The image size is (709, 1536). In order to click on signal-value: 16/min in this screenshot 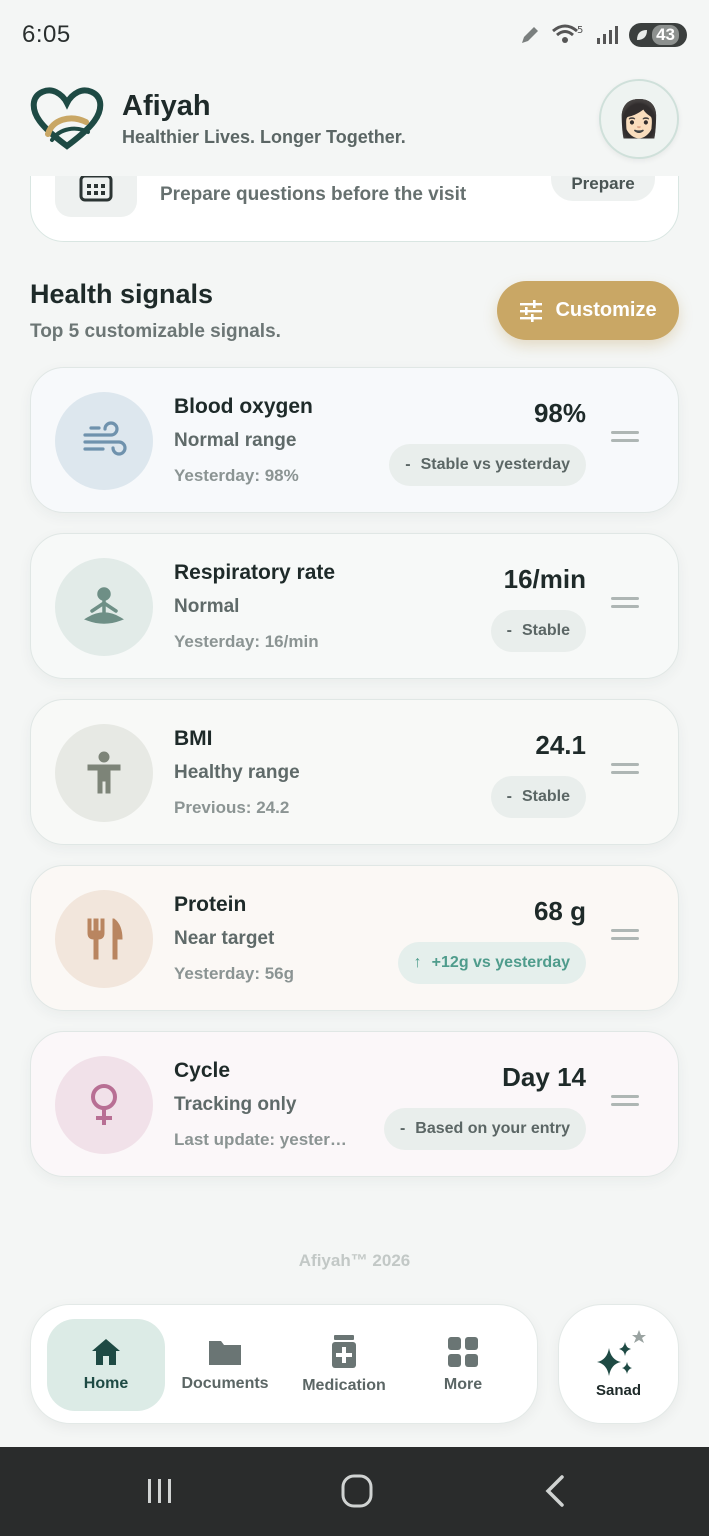, I will do `click(544, 579)`.